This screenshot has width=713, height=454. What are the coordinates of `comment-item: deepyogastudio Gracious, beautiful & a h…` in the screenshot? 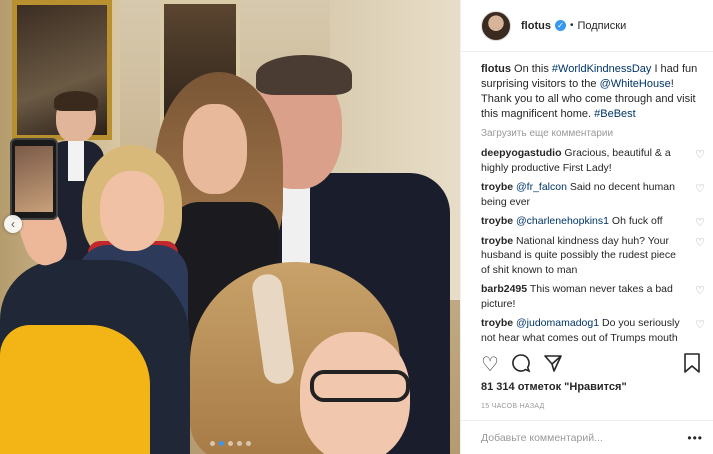 It's located at (594, 160).